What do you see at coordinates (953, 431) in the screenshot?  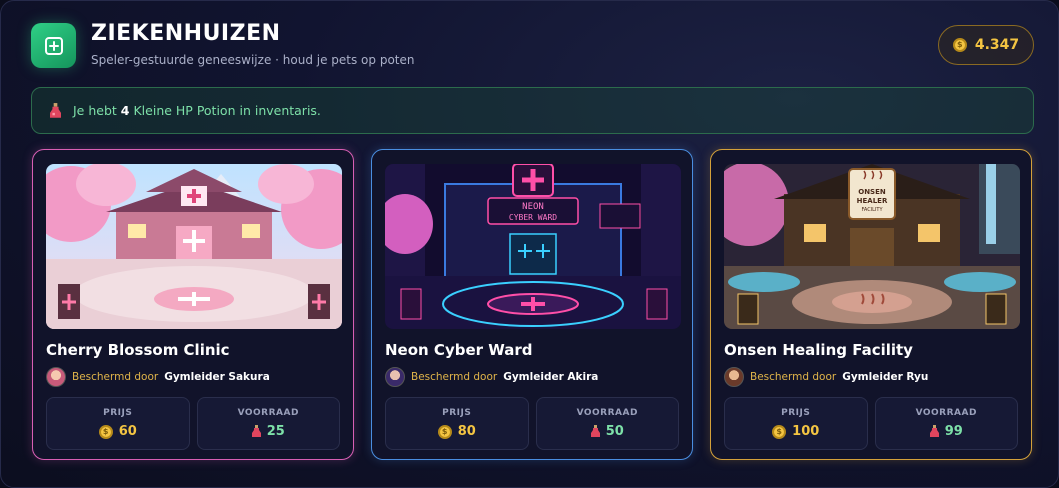 I see `stock-value: 99` at bounding box center [953, 431].